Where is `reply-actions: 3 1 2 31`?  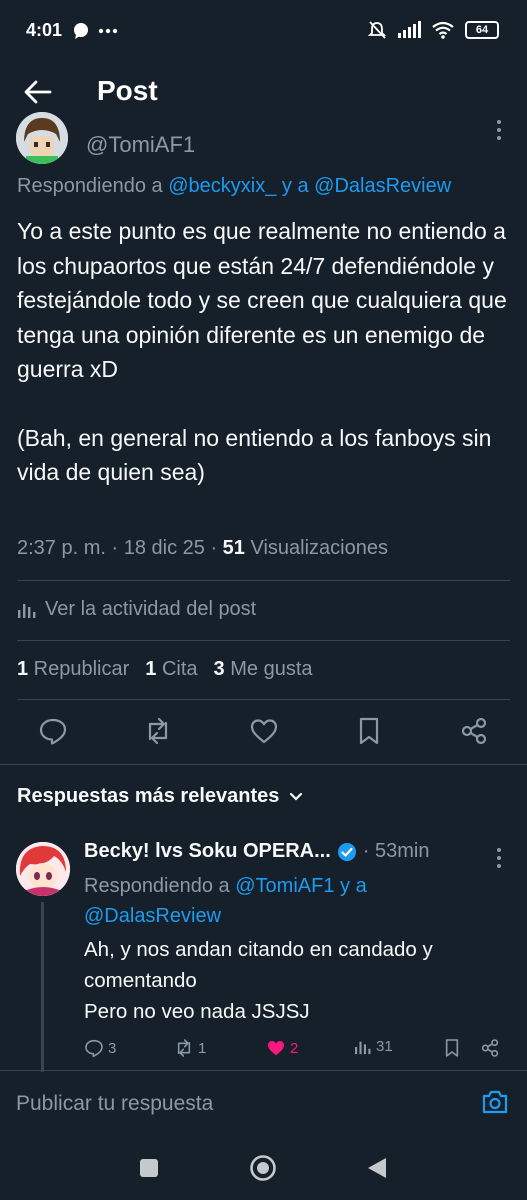
reply-actions: 3 1 2 31 is located at coordinates (294, 1050).